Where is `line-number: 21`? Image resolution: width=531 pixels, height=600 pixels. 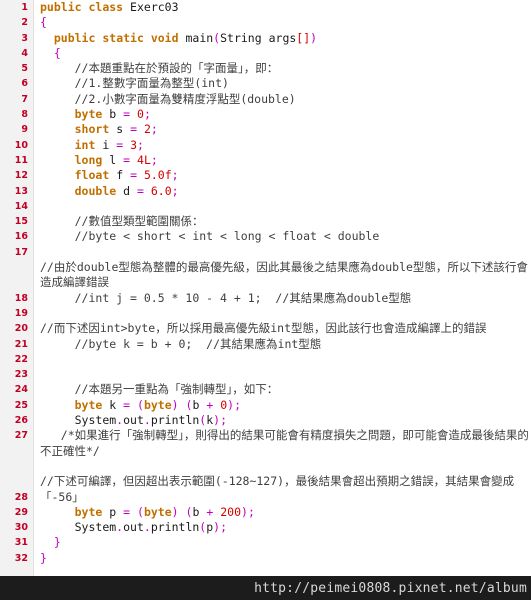 line-number: 21 is located at coordinates (21, 344).